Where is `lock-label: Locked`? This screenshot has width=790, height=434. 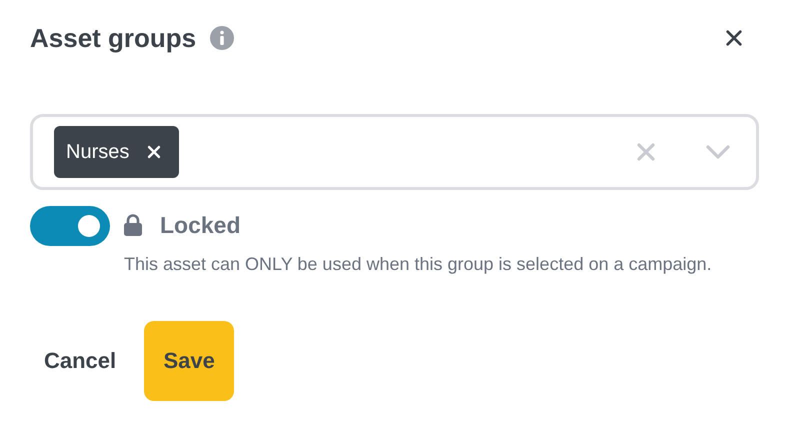 lock-label: Locked is located at coordinates (200, 225).